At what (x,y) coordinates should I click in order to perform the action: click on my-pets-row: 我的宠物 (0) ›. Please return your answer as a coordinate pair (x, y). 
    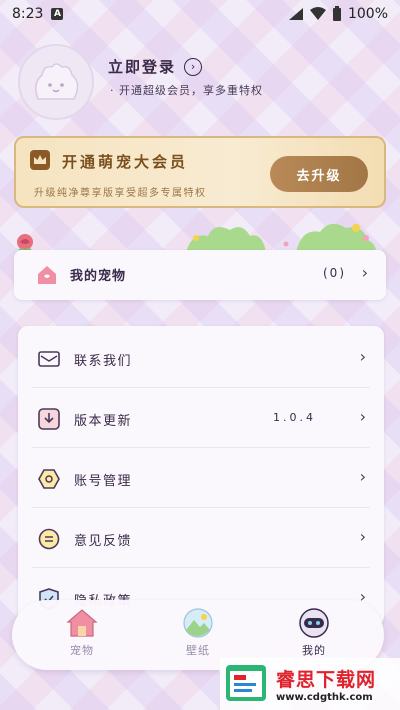
    Looking at the image, I should click on (200, 275).